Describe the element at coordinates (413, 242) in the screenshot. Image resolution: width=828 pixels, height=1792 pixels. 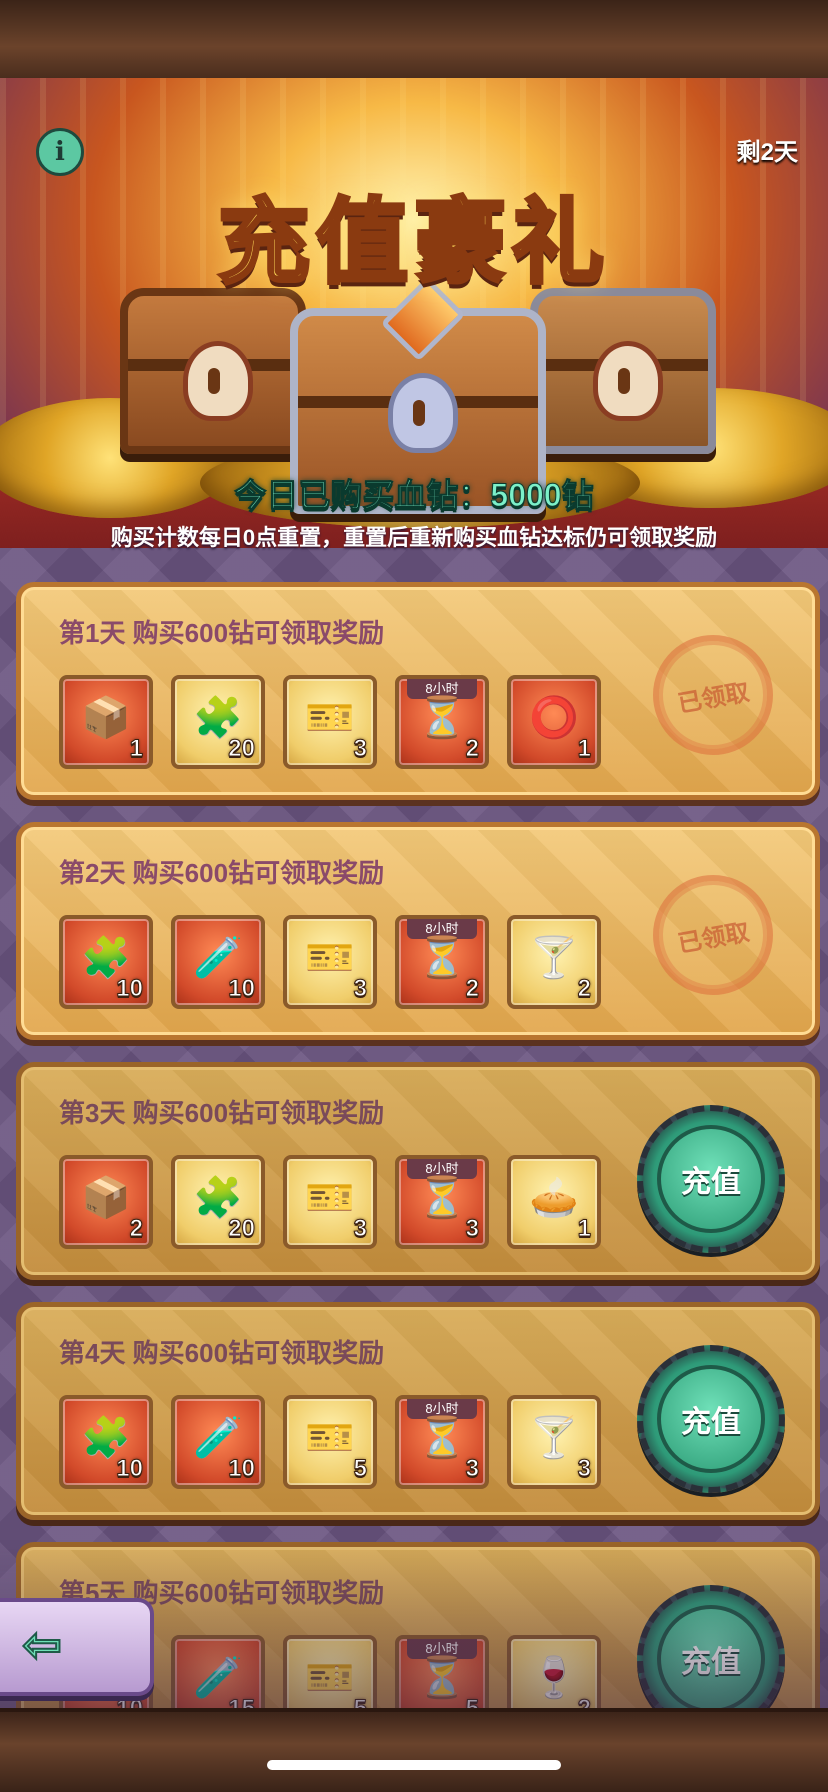
I see `event-title: 充值豪礼` at that location.